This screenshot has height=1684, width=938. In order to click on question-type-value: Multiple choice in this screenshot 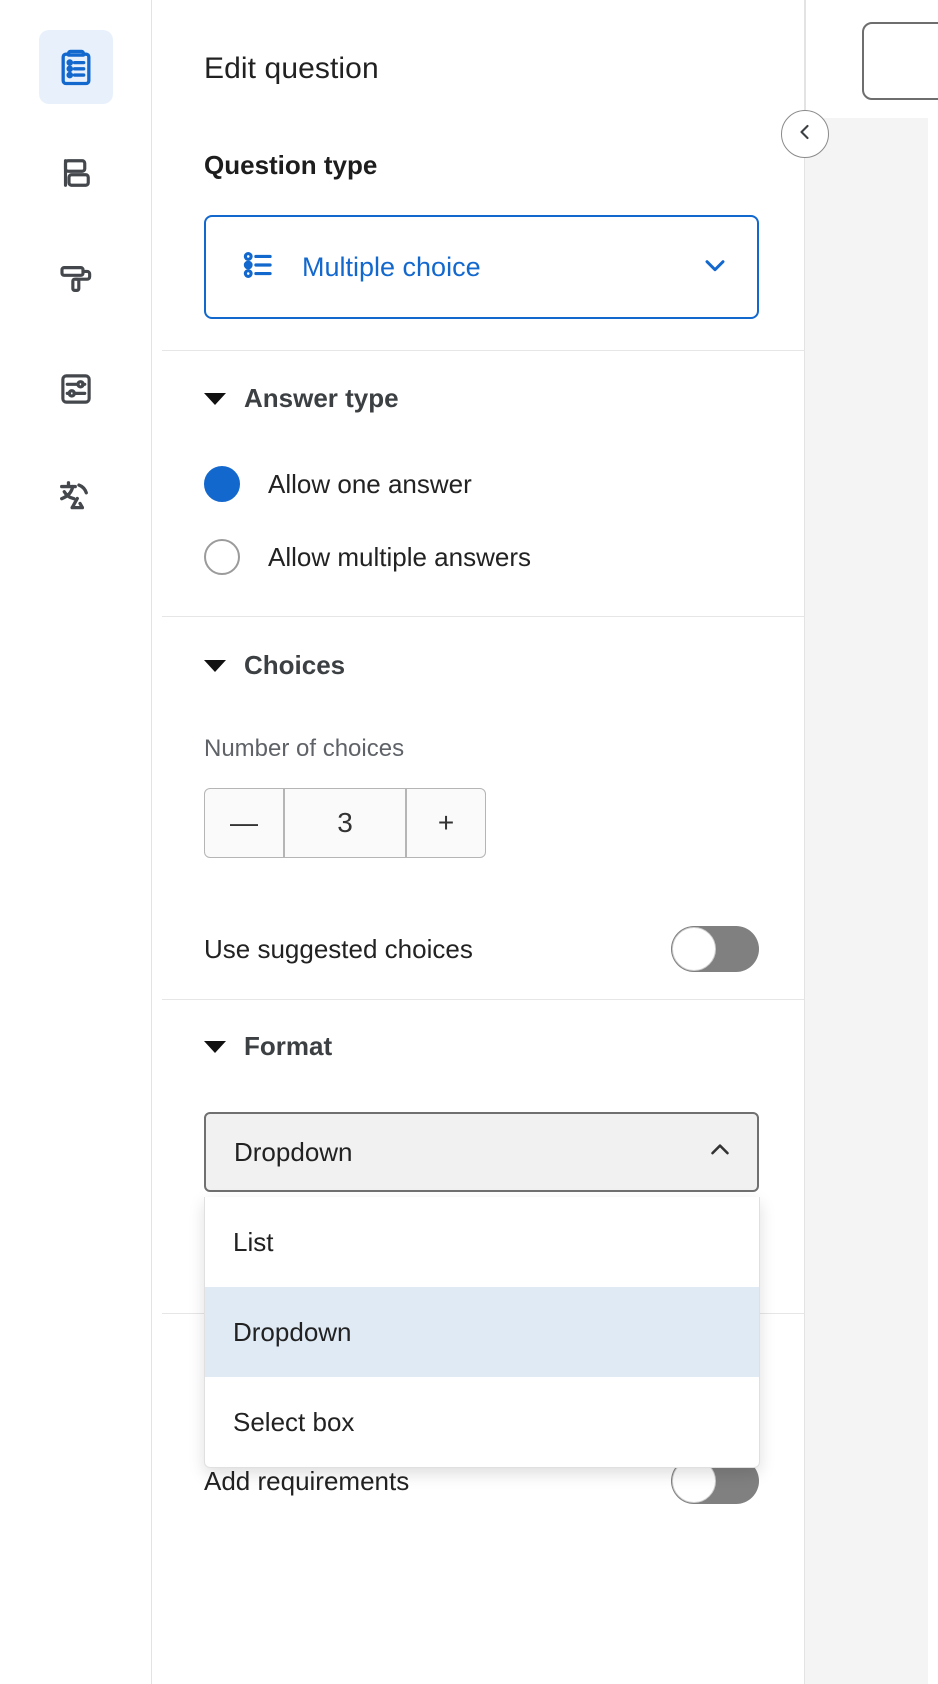, I will do `click(391, 266)`.